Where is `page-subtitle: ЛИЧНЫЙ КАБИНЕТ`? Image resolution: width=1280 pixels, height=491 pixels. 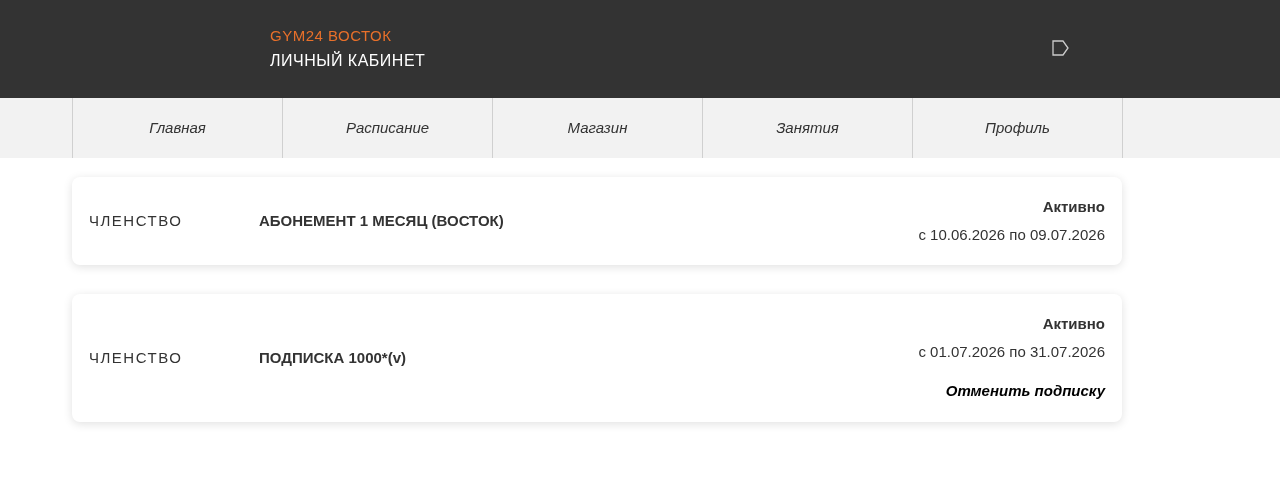 page-subtitle: ЛИЧНЫЙ КАБИНЕТ is located at coordinates (348, 61).